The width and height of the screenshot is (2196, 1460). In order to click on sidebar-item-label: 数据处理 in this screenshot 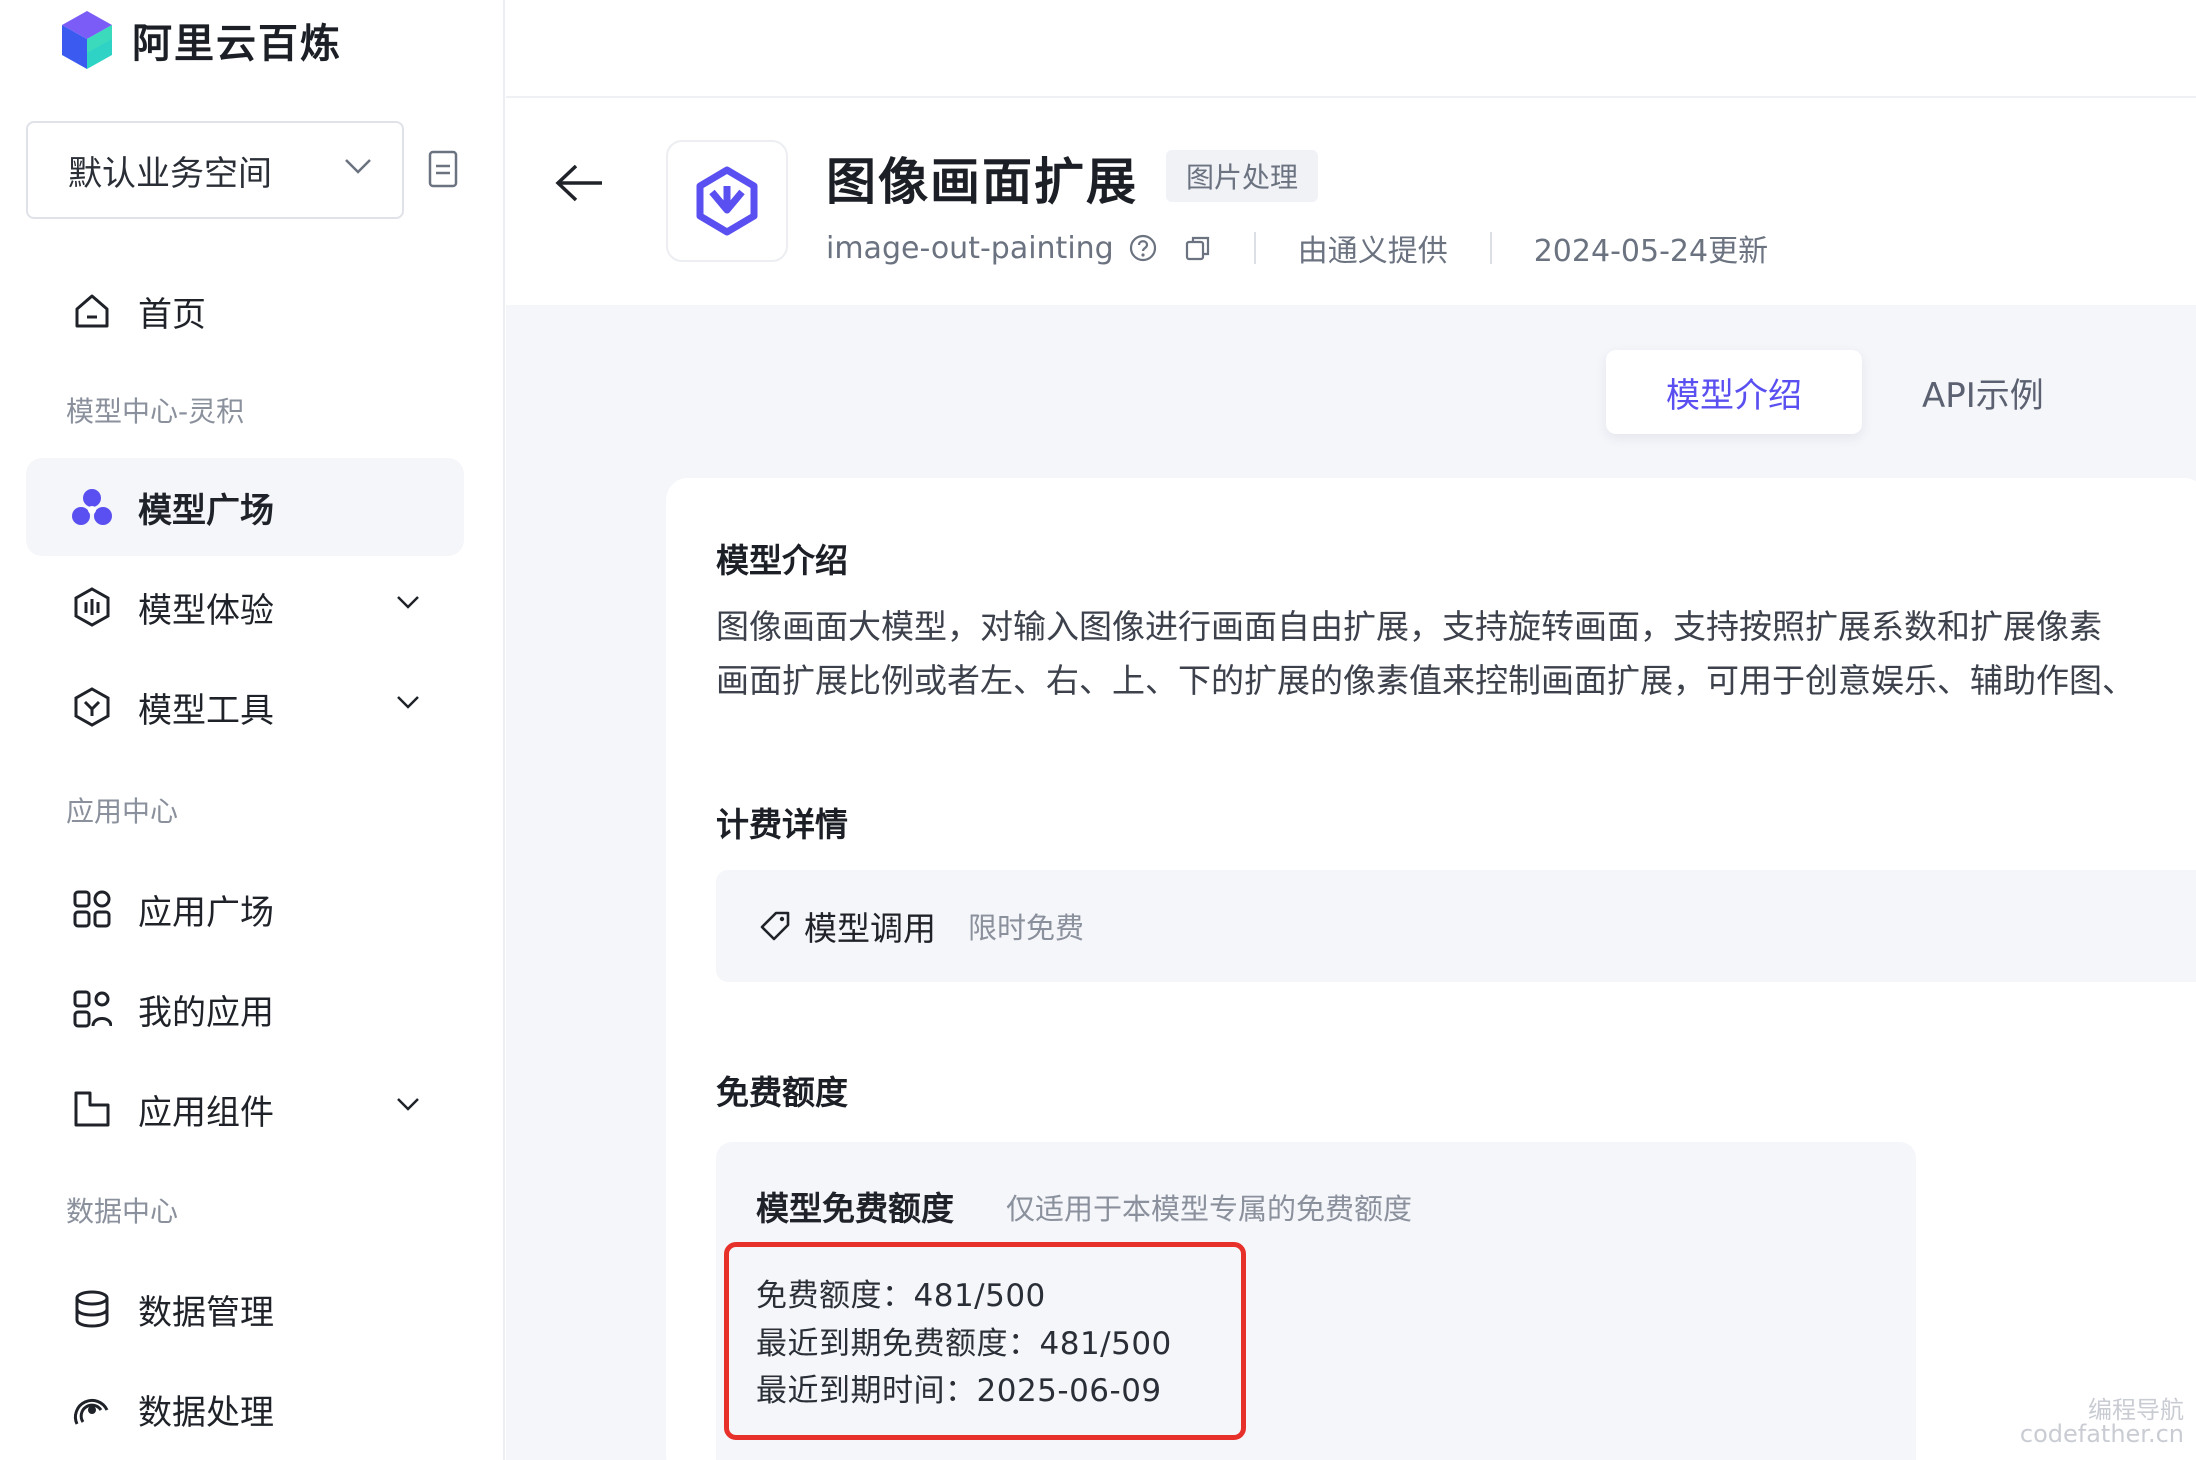, I will do `click(206, 1412)`.